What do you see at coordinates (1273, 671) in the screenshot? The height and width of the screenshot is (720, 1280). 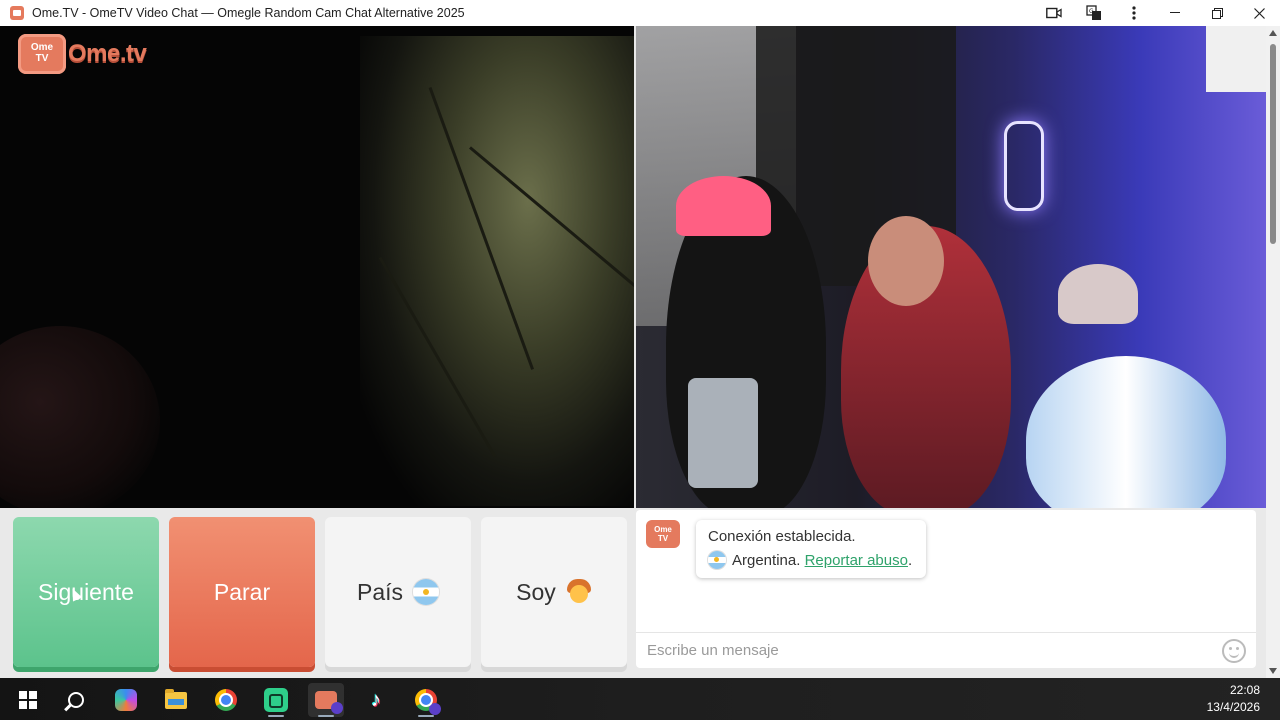 I see `scroll-down-icon` at bounding box center [1273, 671].